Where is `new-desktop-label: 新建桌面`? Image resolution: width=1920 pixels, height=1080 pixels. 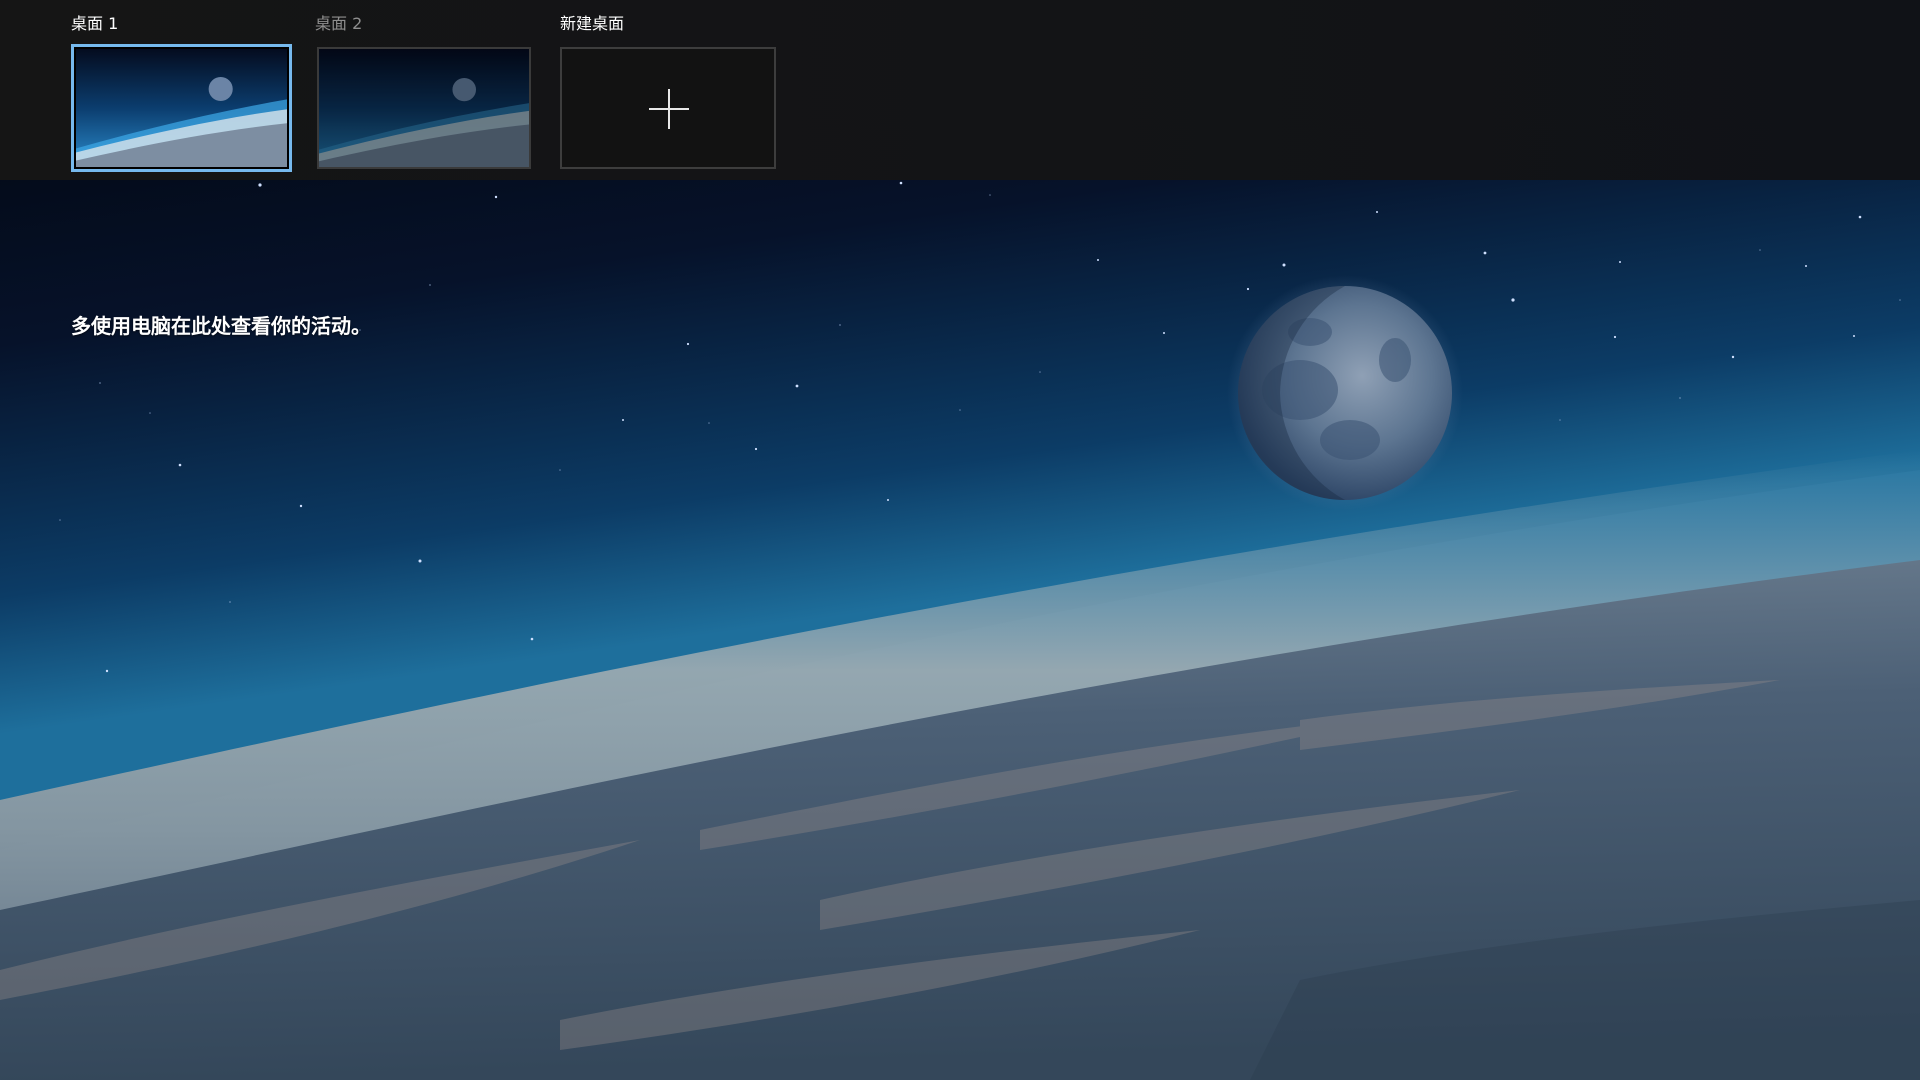 new-desktop-label: 新建桌面 is located at coordinates (592, 23).